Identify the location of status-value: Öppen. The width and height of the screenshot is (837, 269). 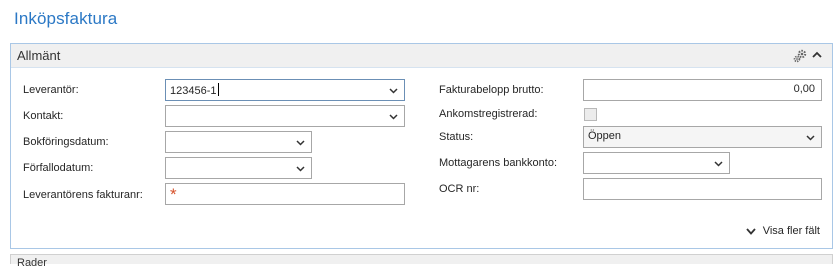
(605, 136).